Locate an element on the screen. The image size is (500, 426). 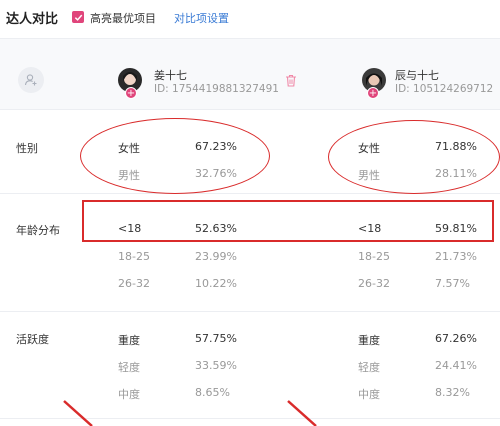
influencer-id: ID: 1754419881327491 is located at coordinates (216, 89).